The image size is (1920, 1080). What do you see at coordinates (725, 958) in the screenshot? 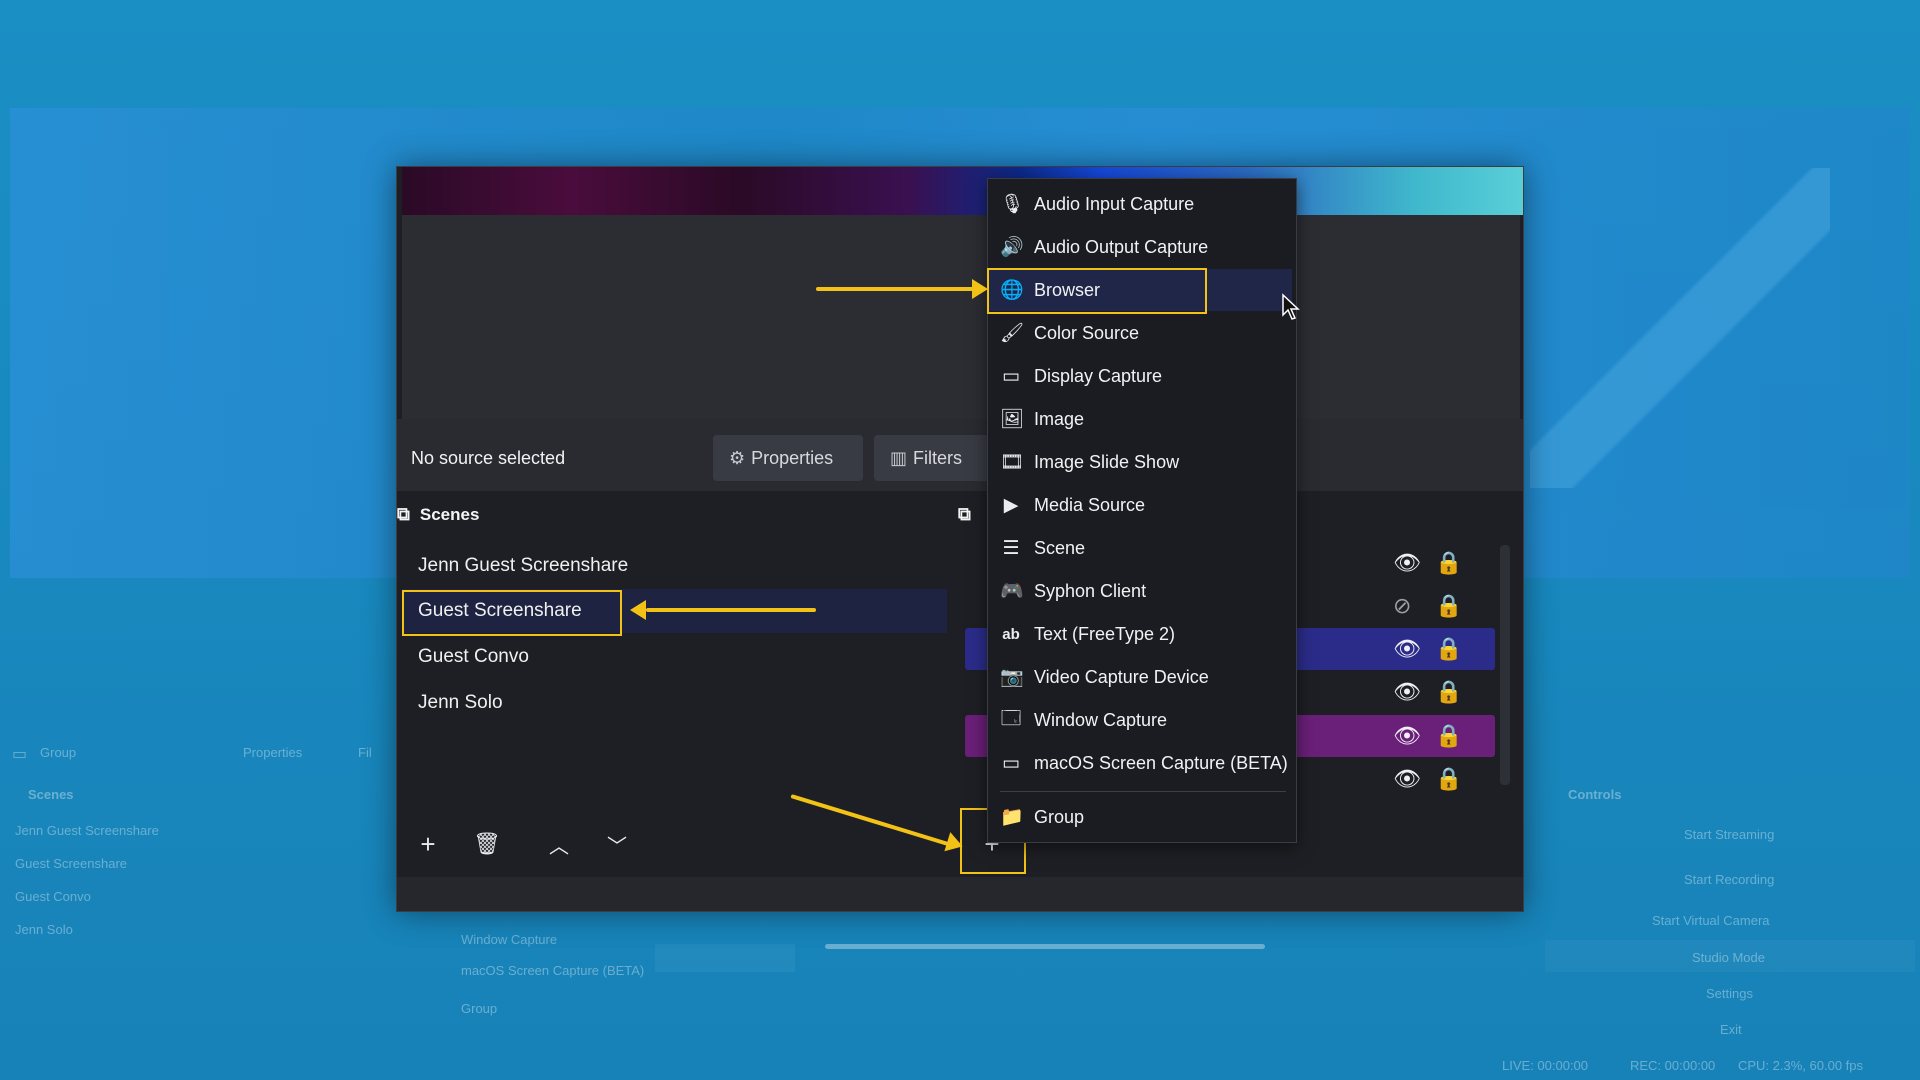
I see `bg-source-strip` at bounding box center [725, 958].